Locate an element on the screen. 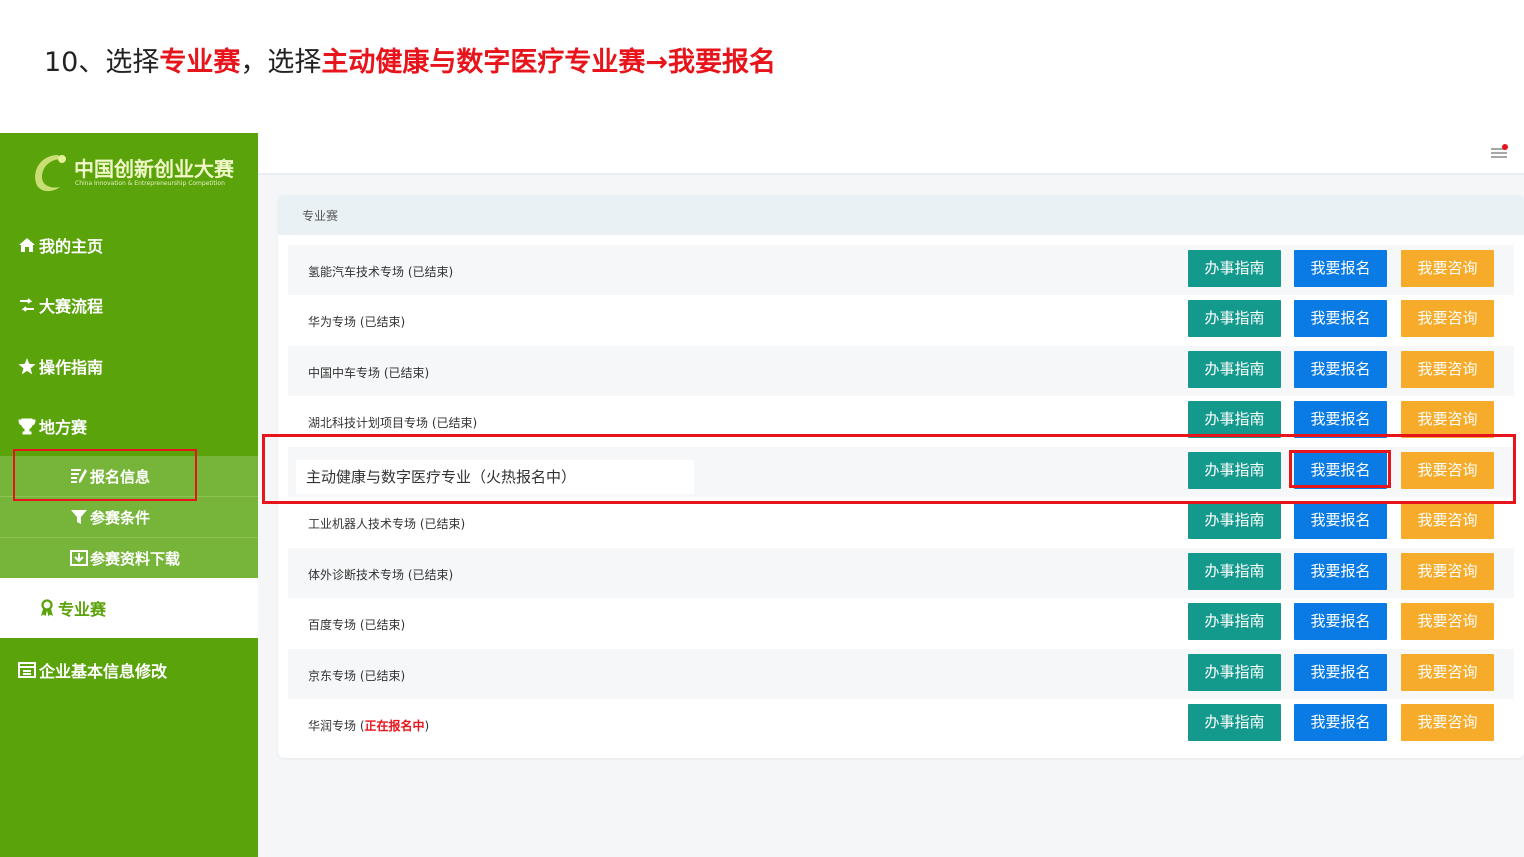 The width and height of the screenshot is (1524, 857). sidebar-subitem-conditions: 参赛条件 is located at coordinates (129, 517).